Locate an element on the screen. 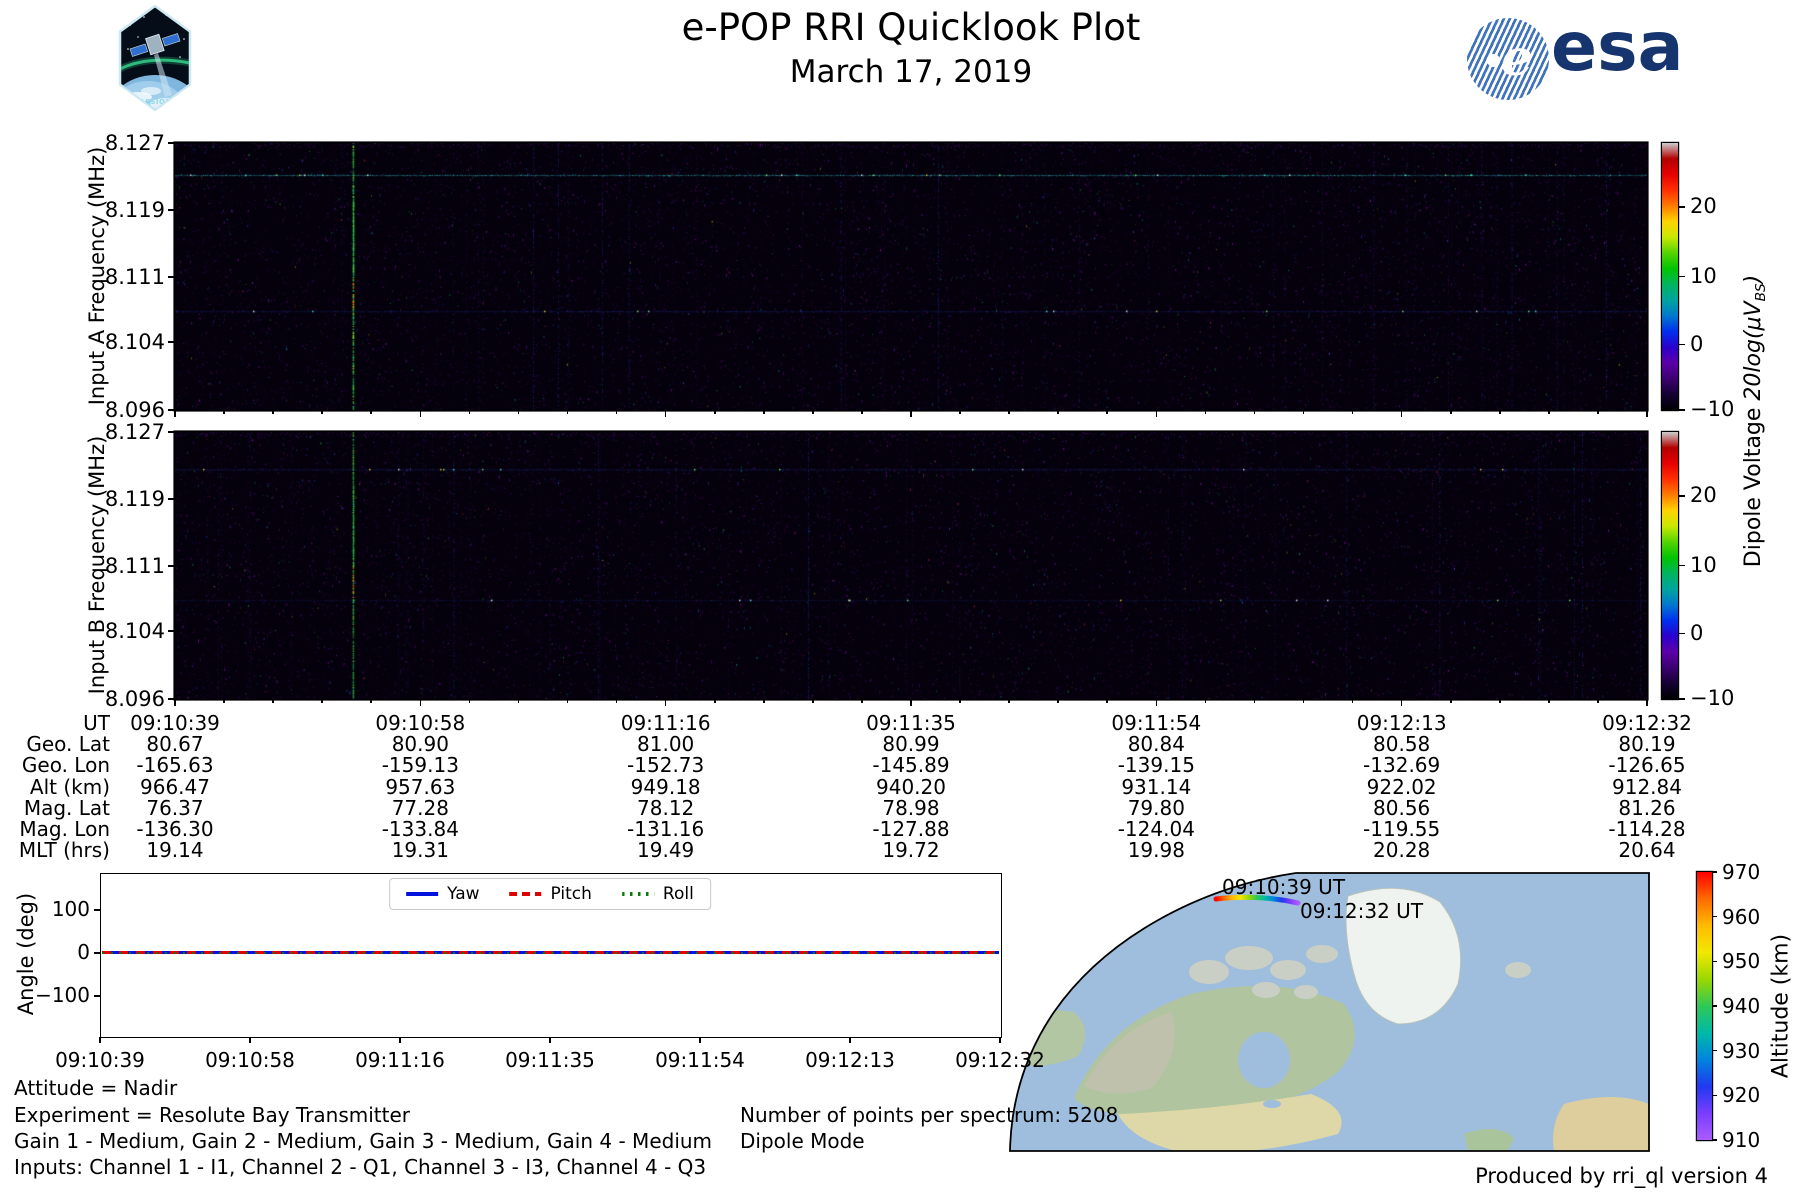 The width and height of the screenshot is (1800, 1200). colorbar-tick-label: 10 is located at coordinates (1703, 564).